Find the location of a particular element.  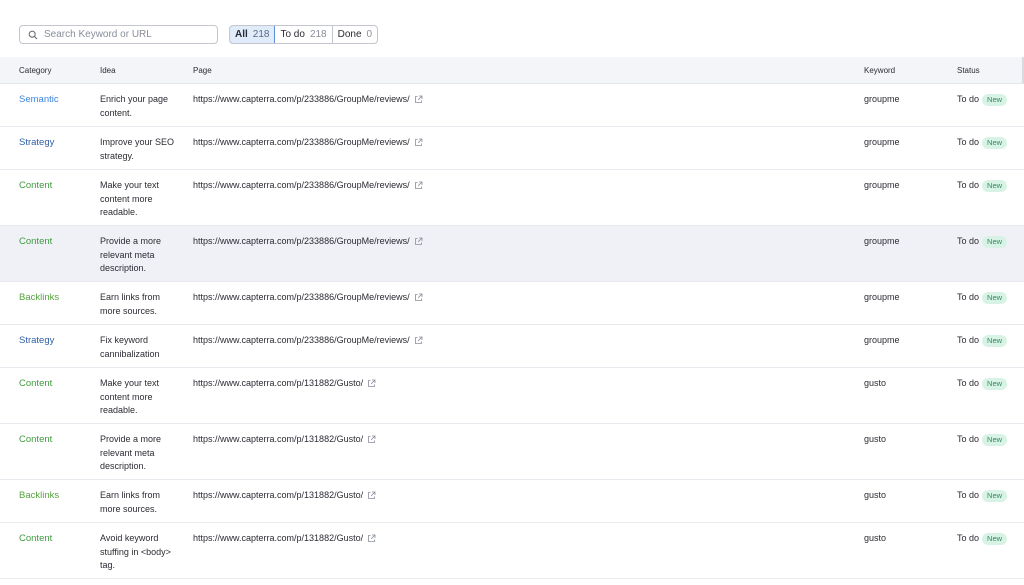

search-input is located at coordinates (129, 34).